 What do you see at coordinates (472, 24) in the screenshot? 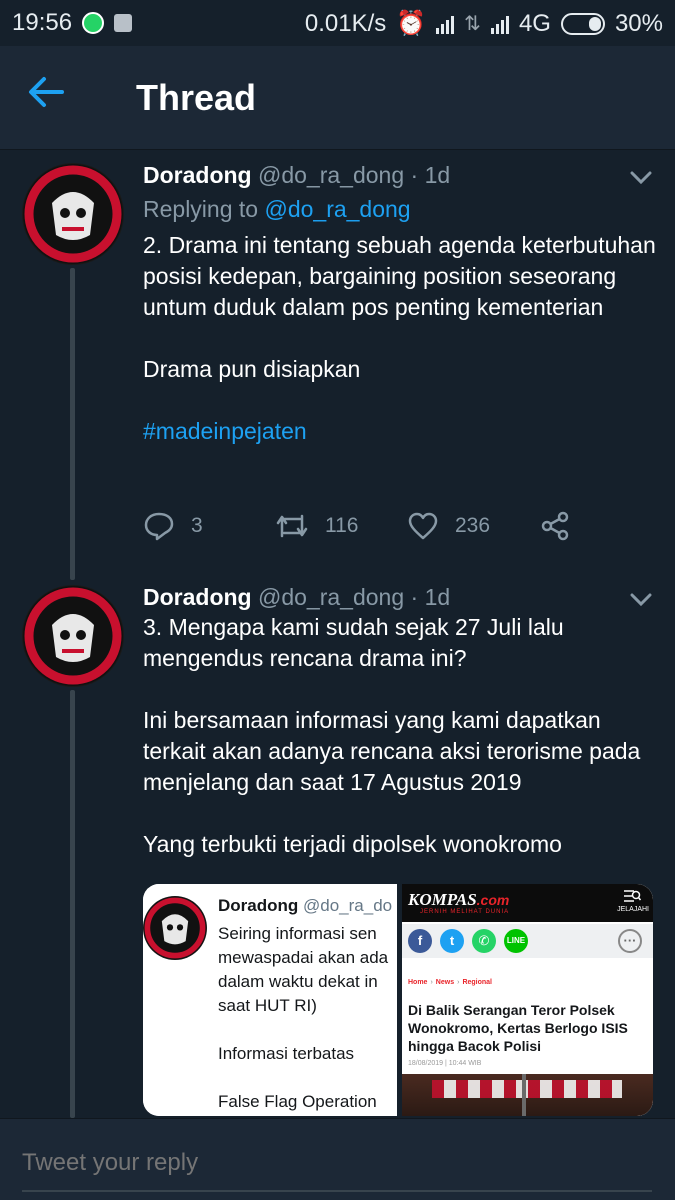
I see `data-arrows-icon: ⇅` at bounding box center [472, 24].